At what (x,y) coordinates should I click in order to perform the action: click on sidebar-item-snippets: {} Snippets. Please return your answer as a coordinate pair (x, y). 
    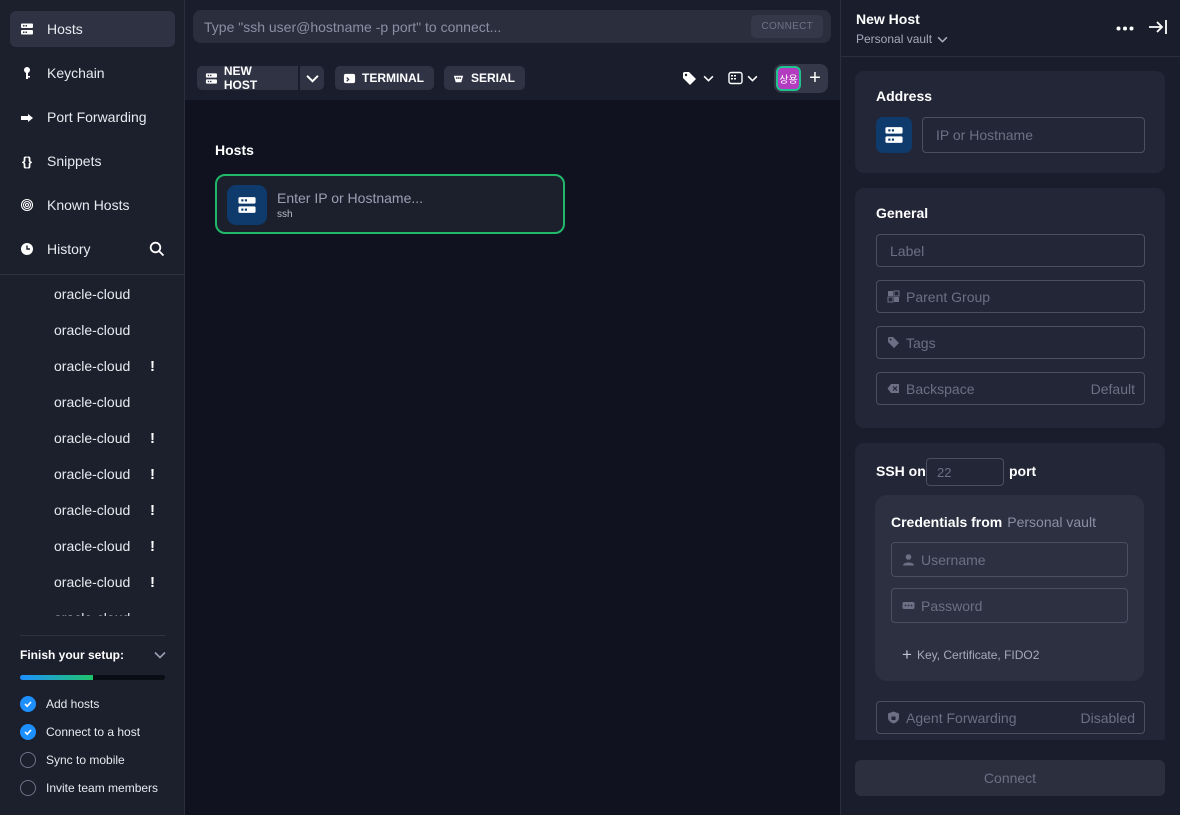
    Looking at the image, I should click on (92, 161).